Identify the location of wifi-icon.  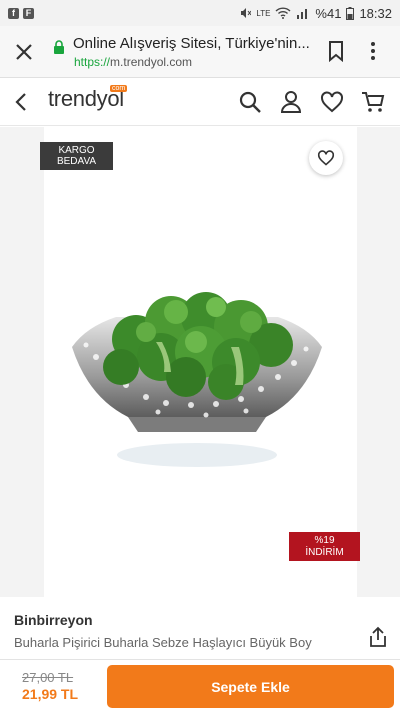
(283, 13).